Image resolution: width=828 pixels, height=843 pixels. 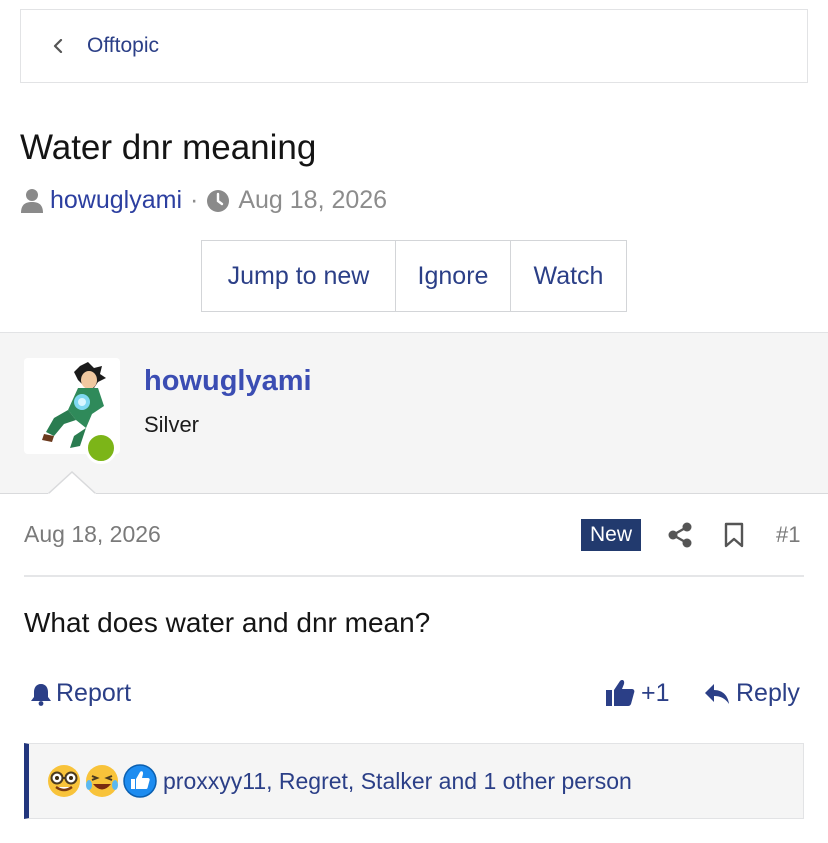 I want to click on reply-label: Reply, so click(x=768, y=693).